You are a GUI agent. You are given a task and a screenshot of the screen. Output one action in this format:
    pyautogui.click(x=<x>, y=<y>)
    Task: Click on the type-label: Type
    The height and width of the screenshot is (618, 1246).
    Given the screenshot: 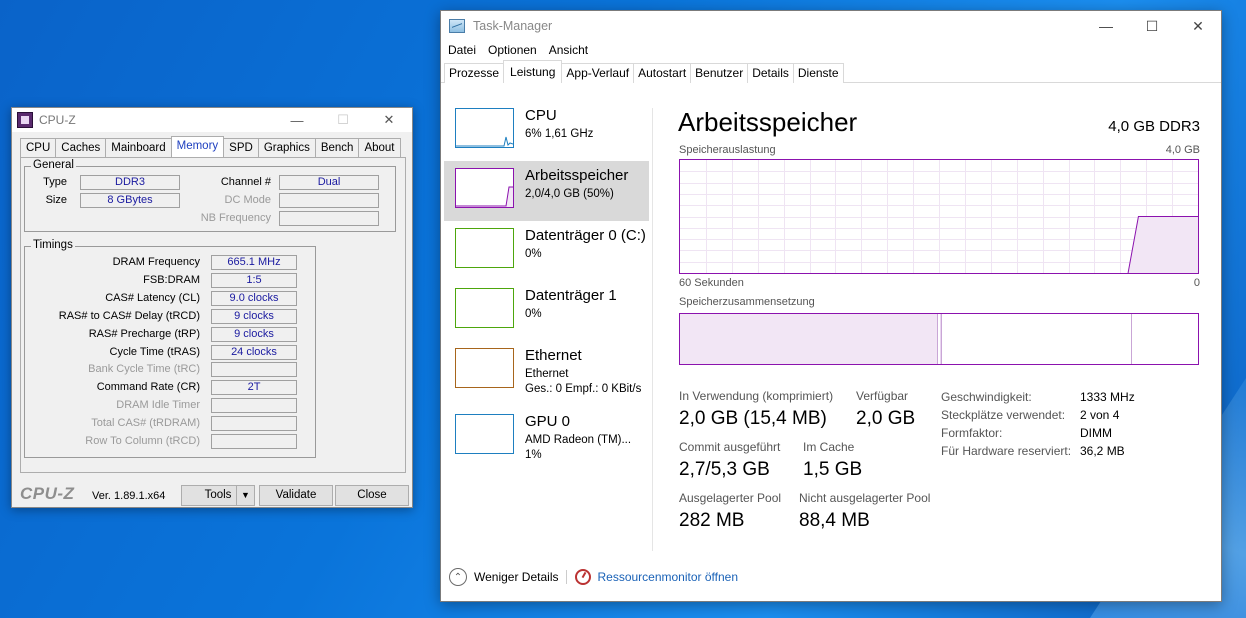 What is the action you would take?
    pyautogui.click(x=55, y=182)
    